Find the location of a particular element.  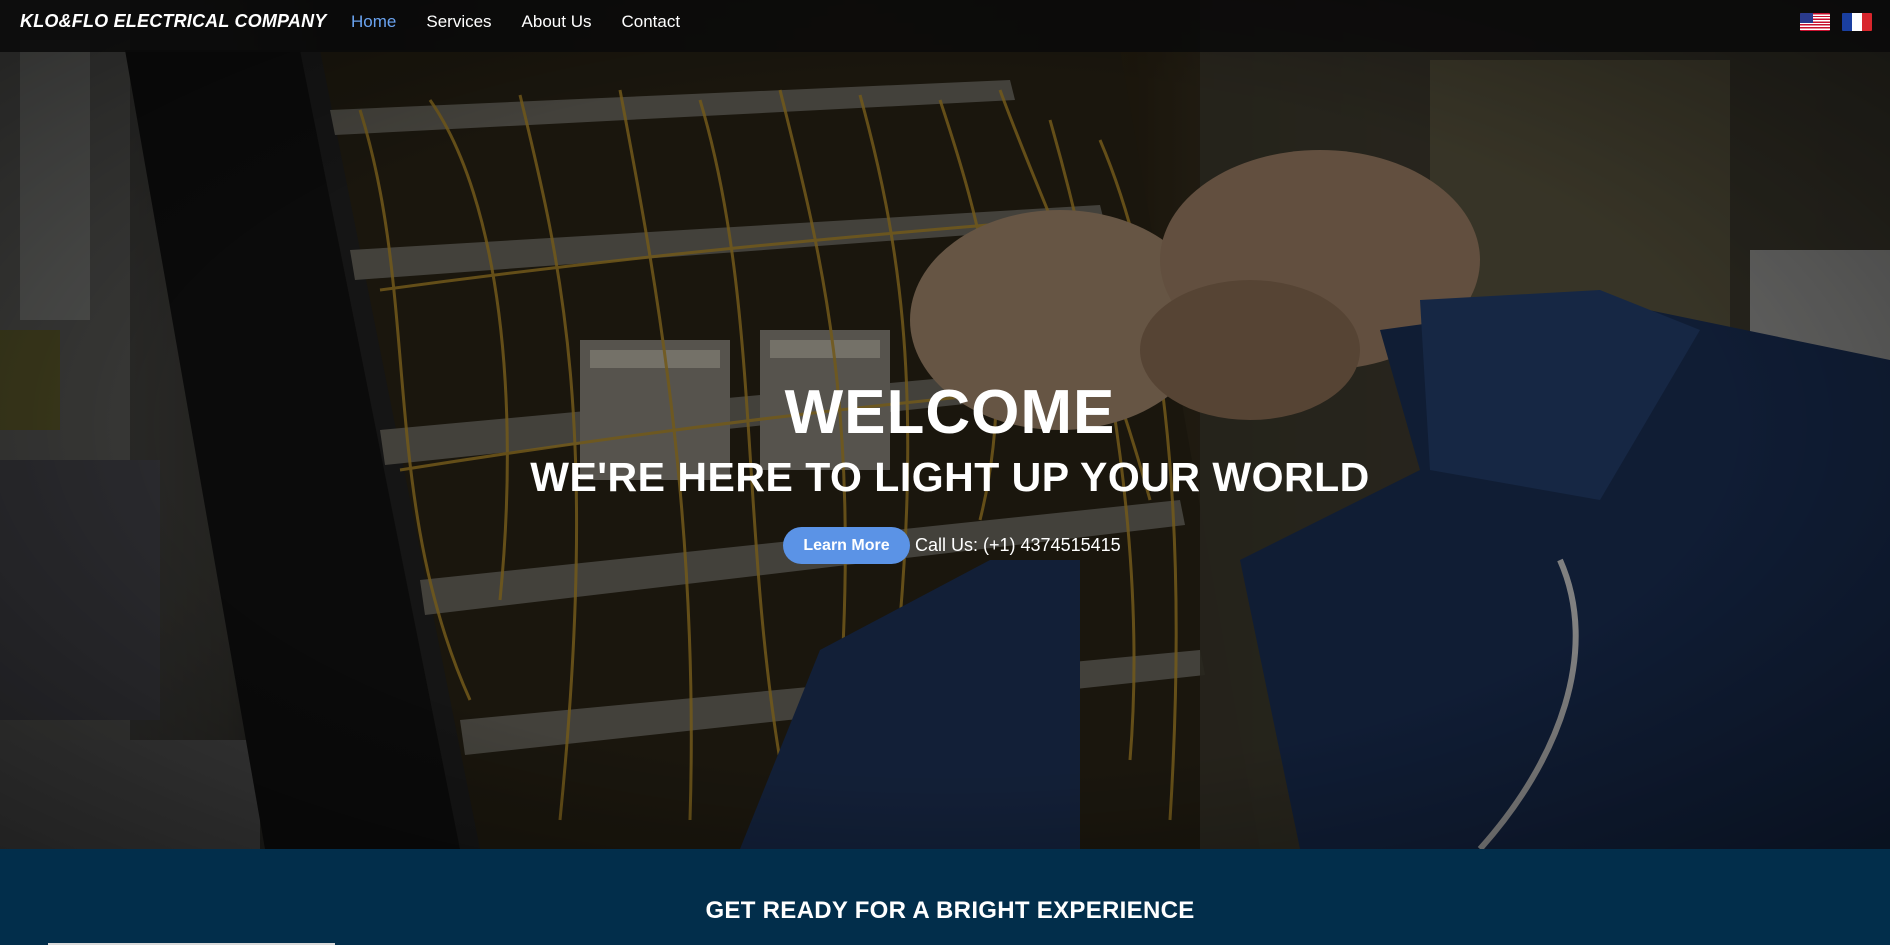

nav-link-contact: Contact is located at coordinates (650, 22).